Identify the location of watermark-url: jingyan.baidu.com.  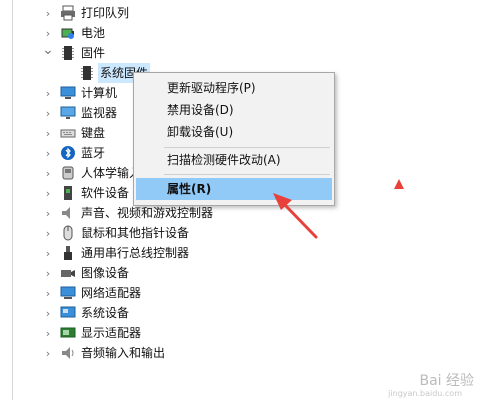
(425, 393).